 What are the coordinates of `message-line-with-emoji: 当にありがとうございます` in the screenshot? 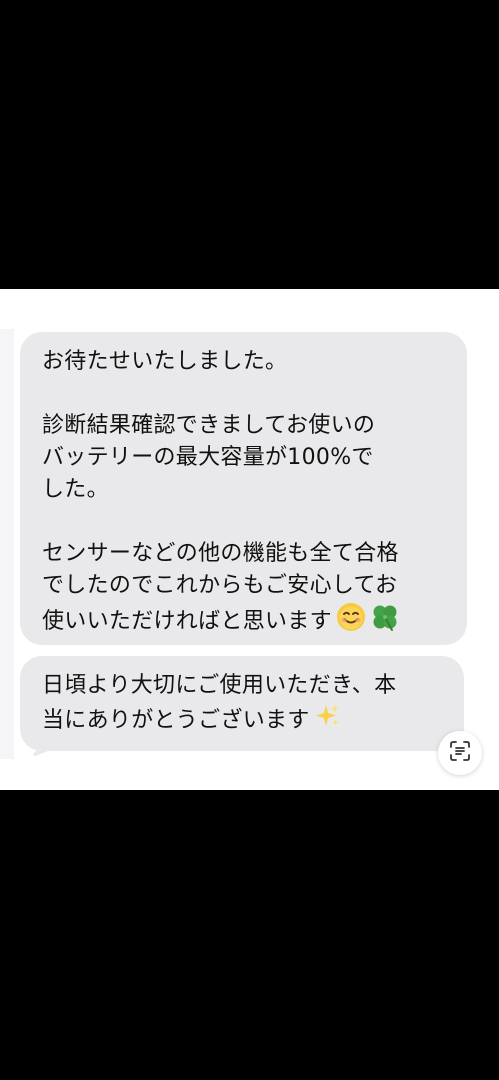 It's located at (244, 721).